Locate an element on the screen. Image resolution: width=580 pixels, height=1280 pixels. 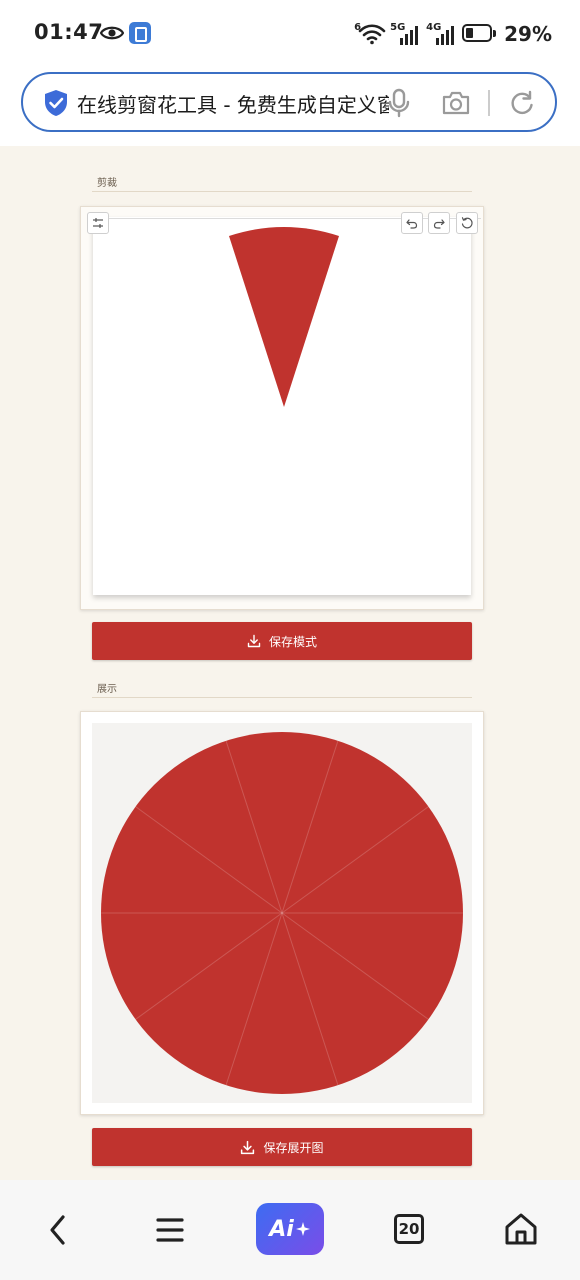
crop-wedge-svg is located at coordinates (284, 317).